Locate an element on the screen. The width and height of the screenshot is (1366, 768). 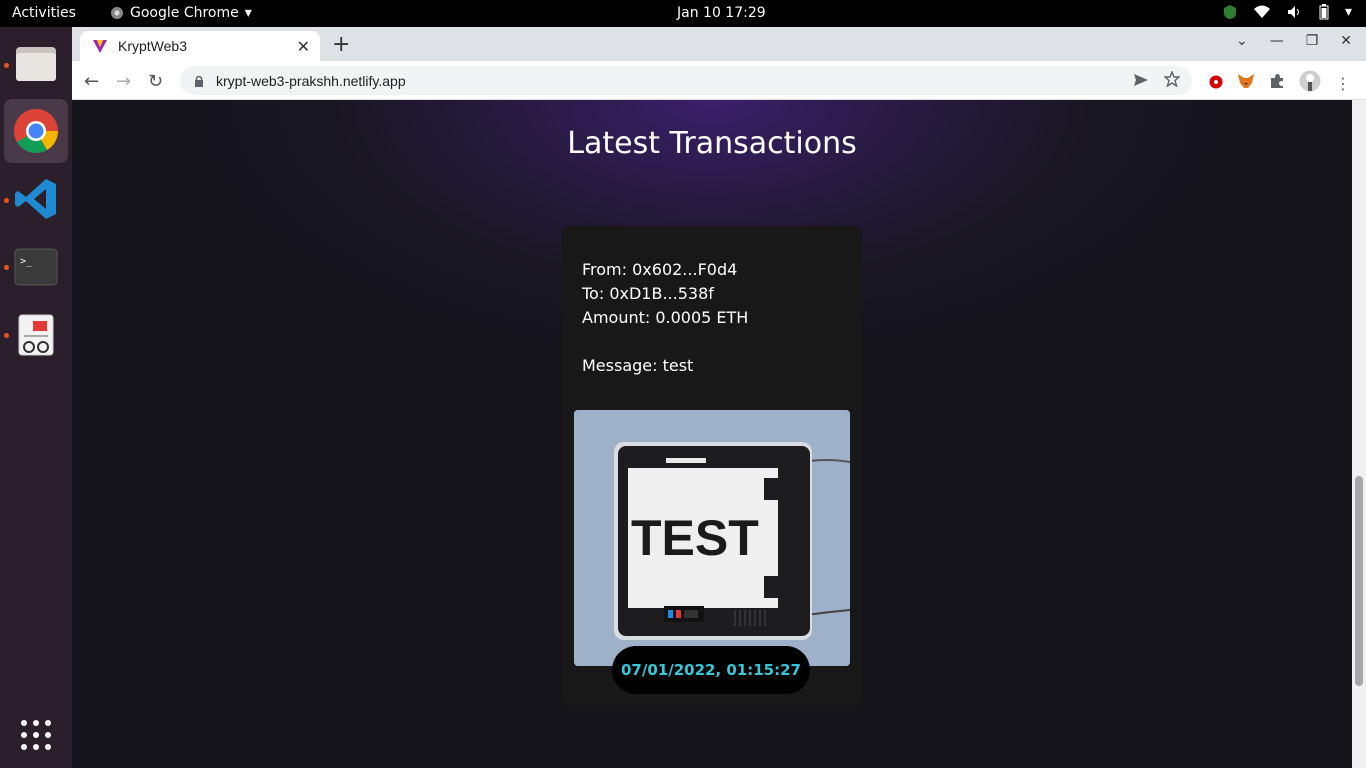
terminal-app-icon: >_ is located at coordinates (36, 267).